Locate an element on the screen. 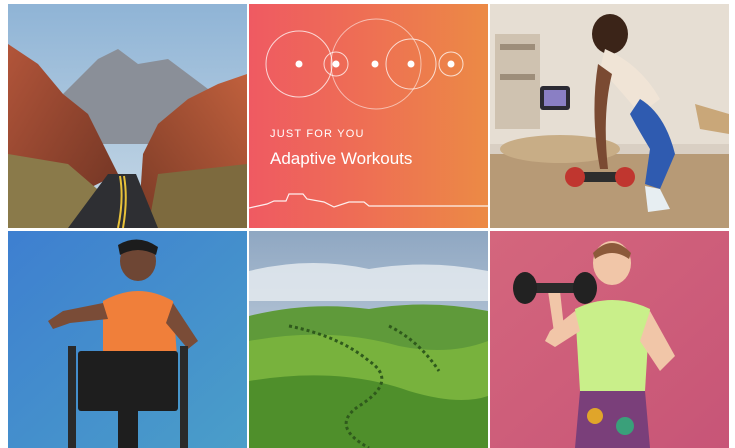 The height and width of the screenshot is (448, 735). feature-title: Adaptive Workouts is located at coordinates (341, 158).